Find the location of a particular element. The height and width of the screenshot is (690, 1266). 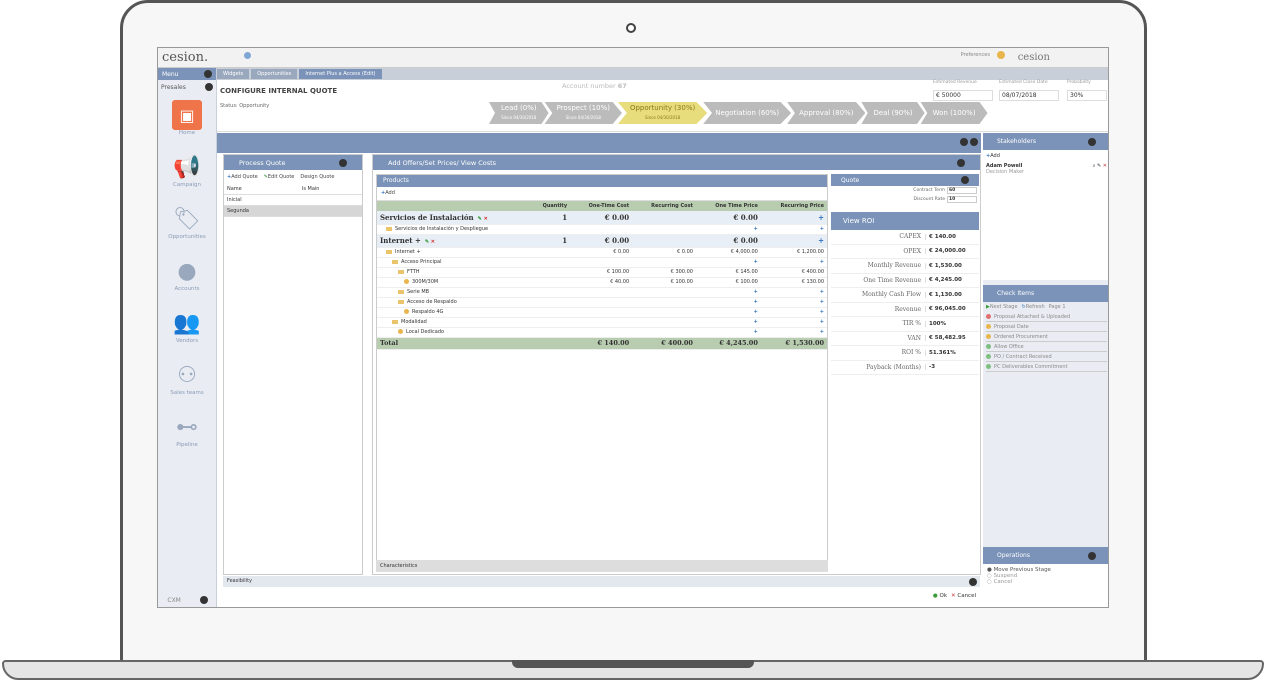

contract-term-field: 60 is located at coordinates (962, 190).